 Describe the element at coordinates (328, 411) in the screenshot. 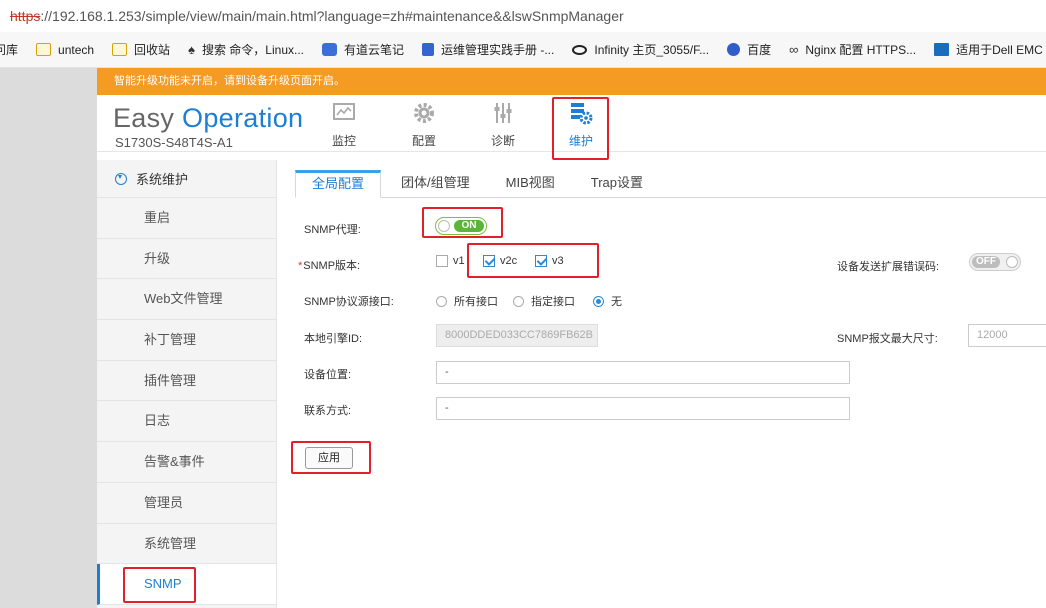

I see `contact-label: 联系方式:` at that location.